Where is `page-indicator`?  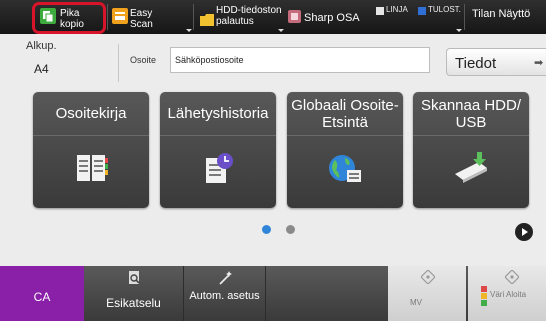 page-indicator is located at coordinates (290, 229).